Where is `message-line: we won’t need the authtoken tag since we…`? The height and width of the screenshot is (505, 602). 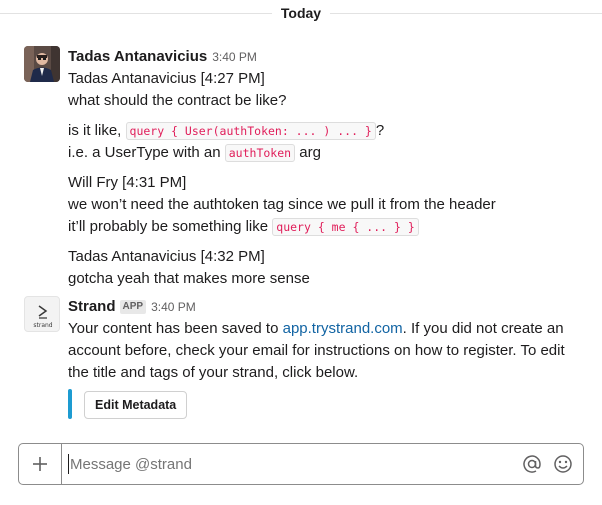 message-line: we won’t need the authtoken tag since we… is located at coordinates (282, 204).